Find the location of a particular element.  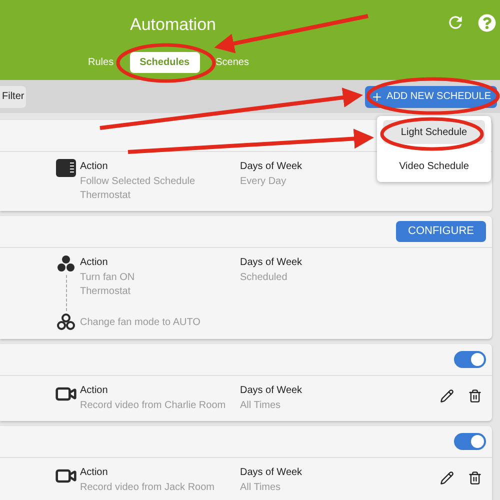

action-text: Turn fan ON is located at coordinates (107, 278).